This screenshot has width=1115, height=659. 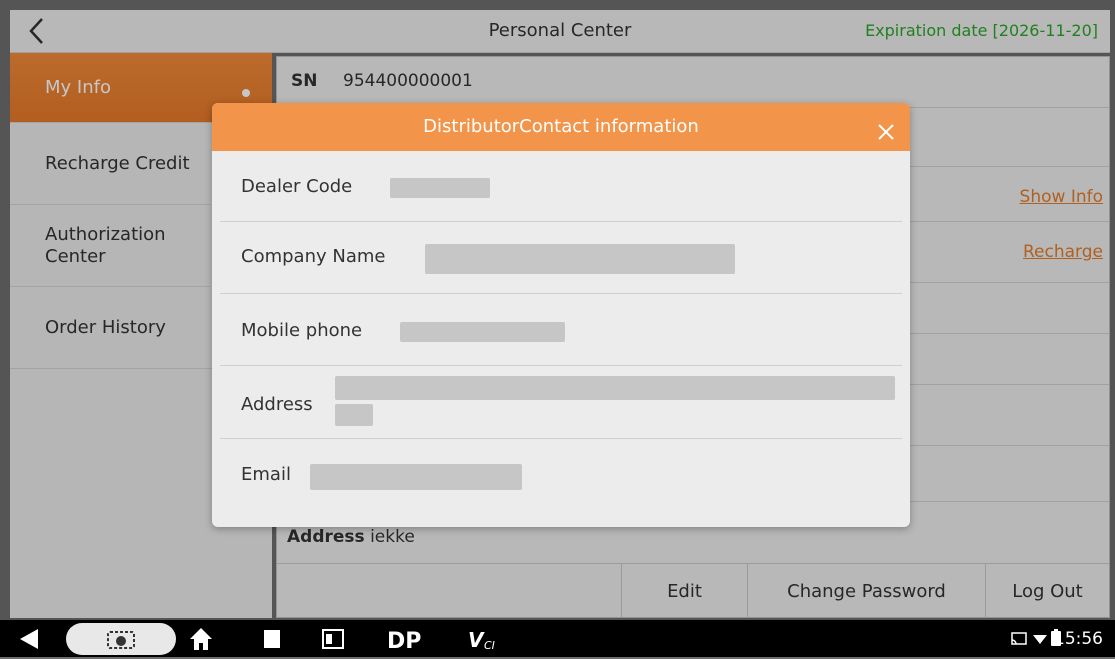 I want to click on mobile-phone-row: Mobile phone, so click(x=561, y=330).